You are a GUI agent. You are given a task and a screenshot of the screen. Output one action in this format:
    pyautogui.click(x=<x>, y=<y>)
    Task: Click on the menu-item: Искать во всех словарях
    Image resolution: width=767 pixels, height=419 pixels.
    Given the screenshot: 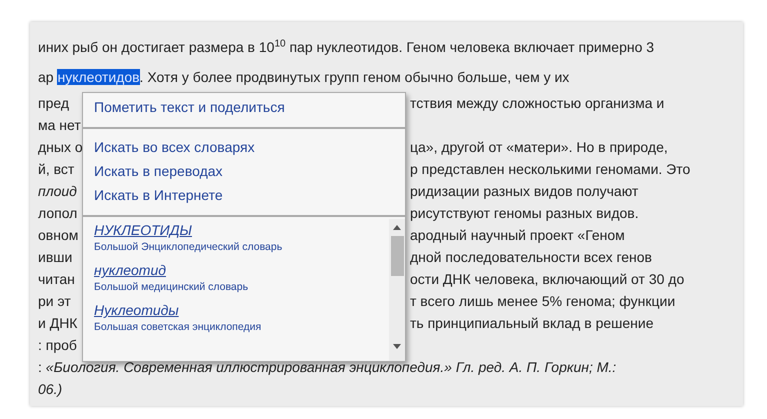 What is the action you would take?
    pyautogui.click(x=174, y=147)
    